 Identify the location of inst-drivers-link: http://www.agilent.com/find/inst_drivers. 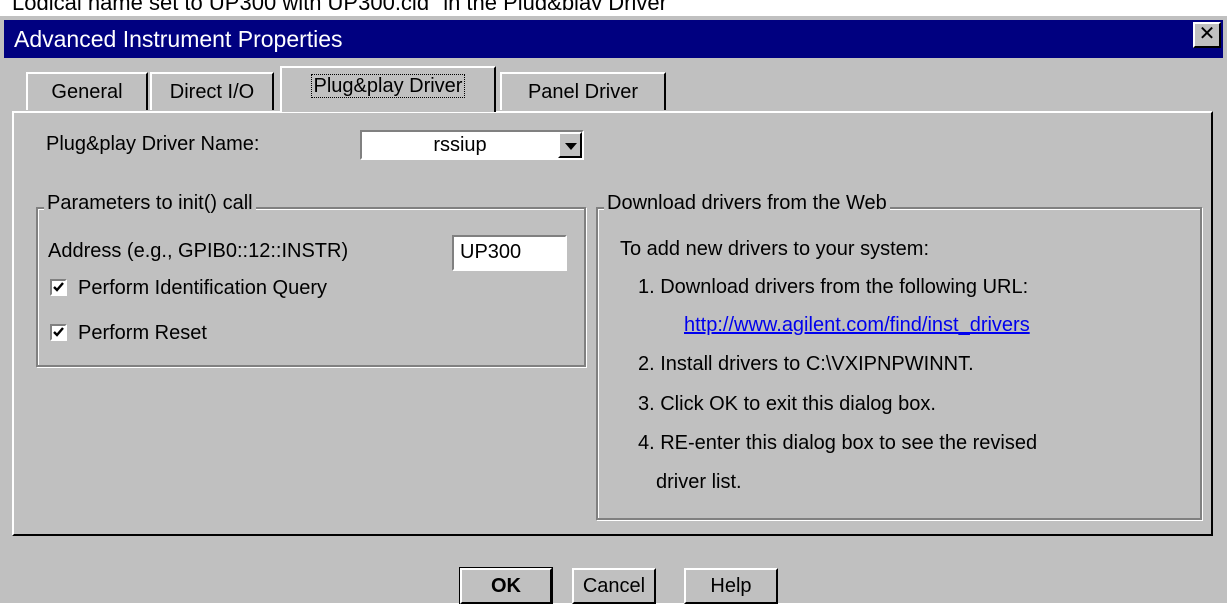
(857, 325).